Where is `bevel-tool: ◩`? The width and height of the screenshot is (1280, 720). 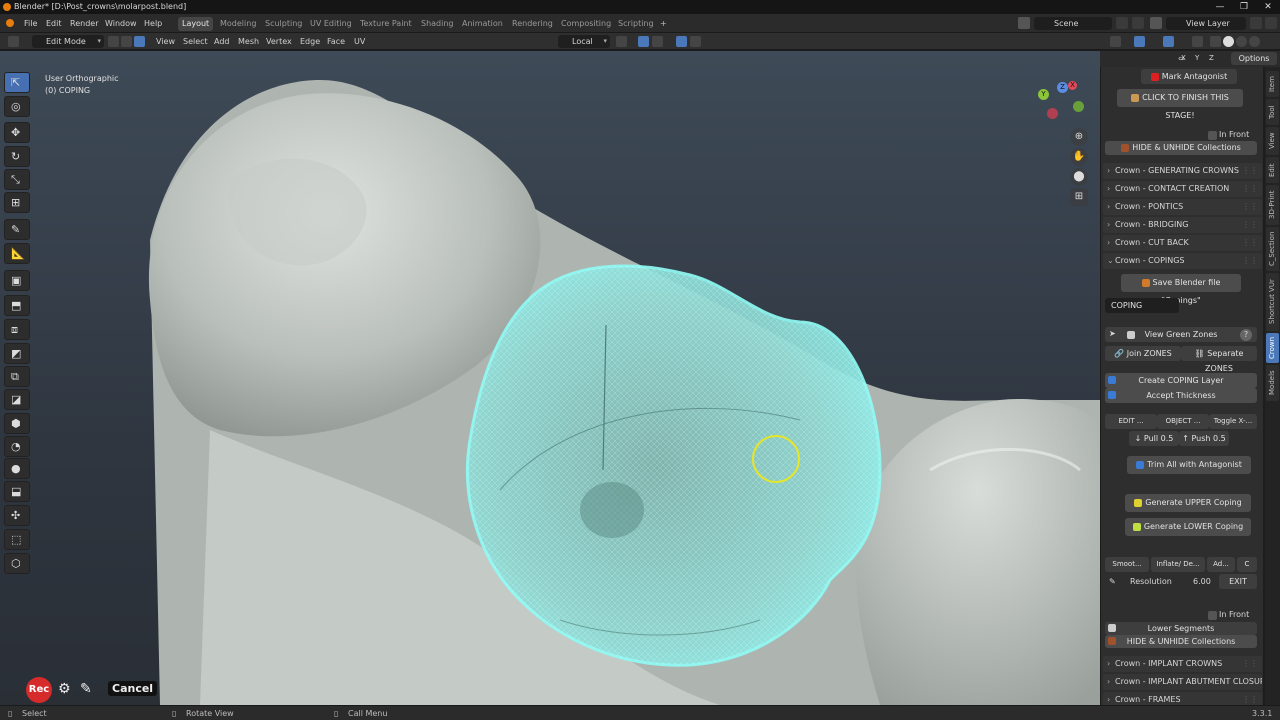 bevel-tool: ◩ is located at coordinates (17, 353).